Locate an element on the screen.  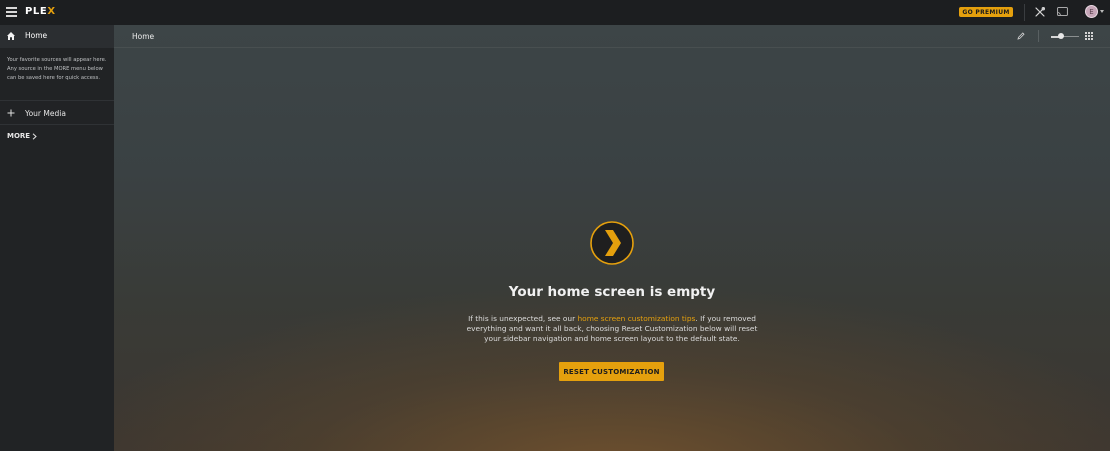
plex-chevron-icon is located at coordinates (612, 243).